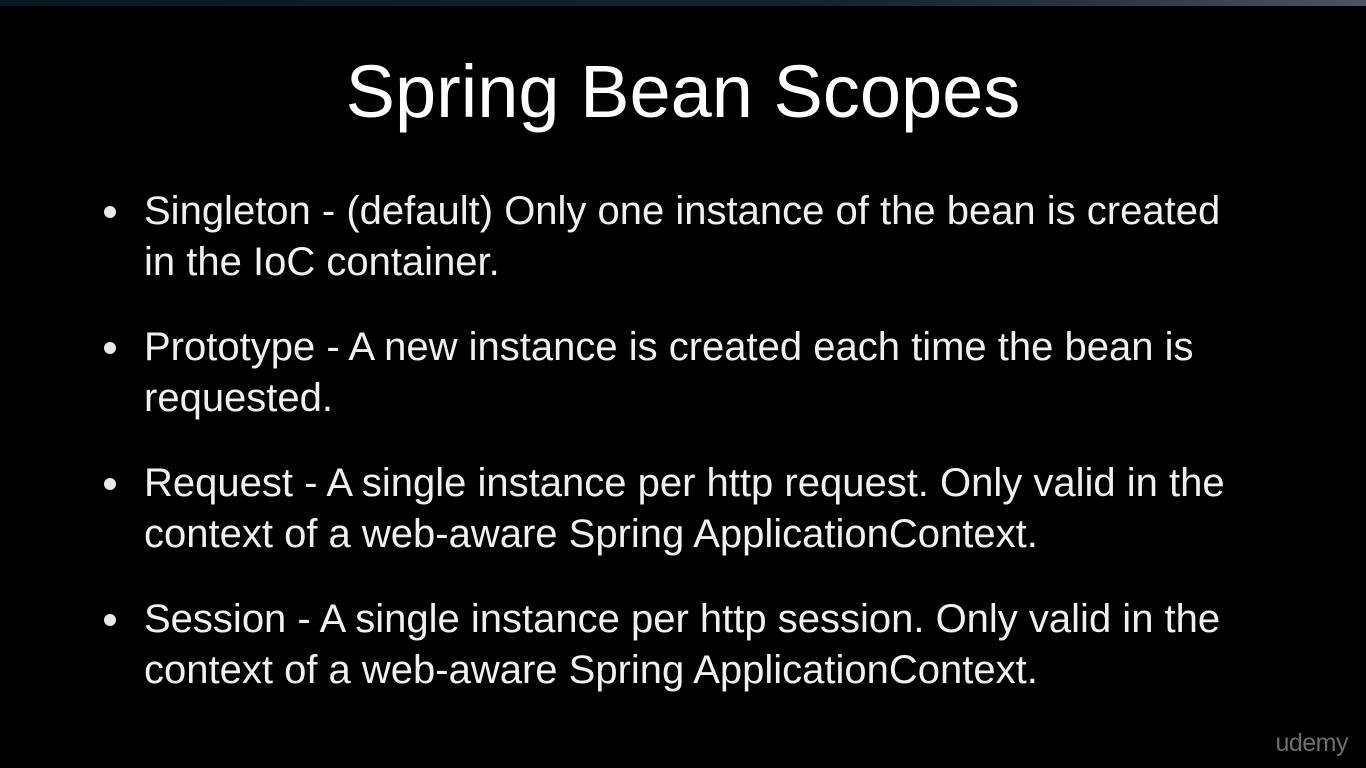 This screenshot has height=768, width=1366. I want to click on top-strip, so click(683, 3).